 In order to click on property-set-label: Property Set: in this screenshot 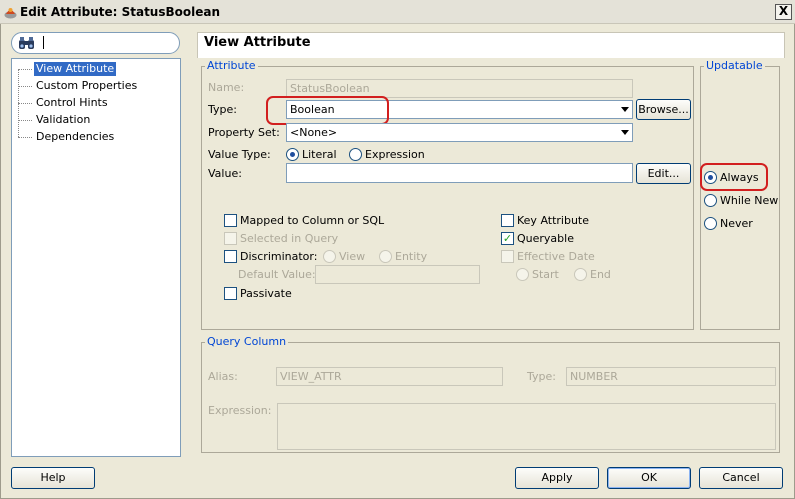, I will do `click(244, 132)`.